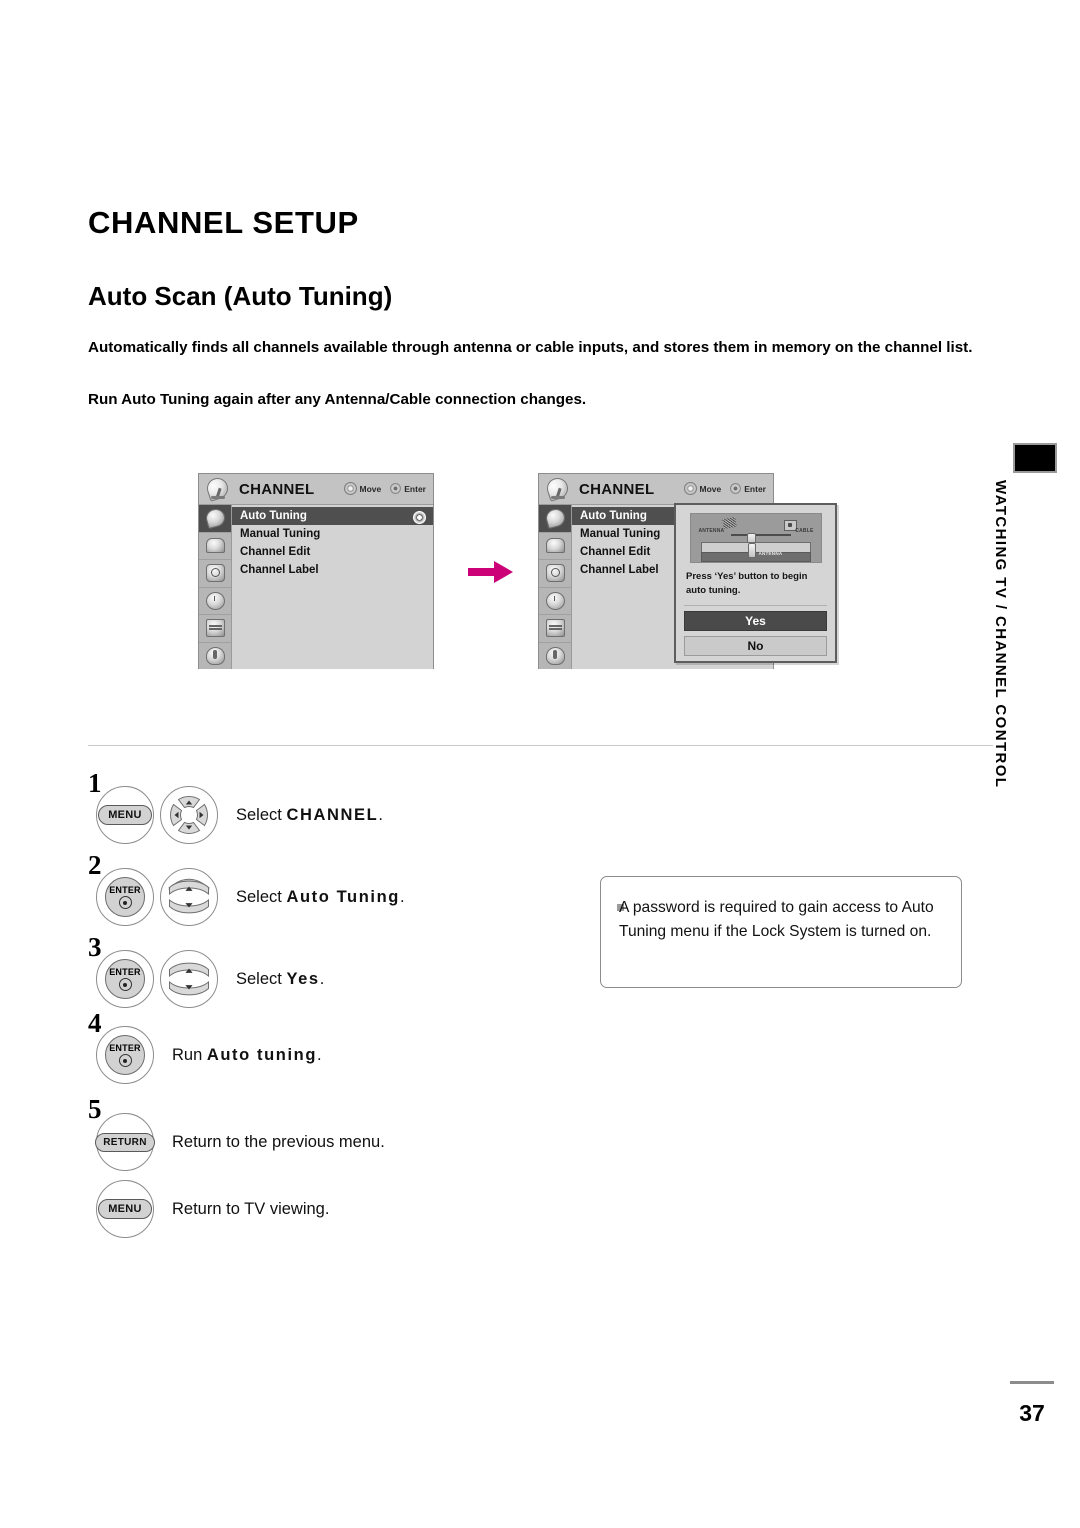 The width and height of the screenshot is (1080, 1528). Describe the element at coordinates (804, 531) in the screenshot. I see `cable-label: CABLE` at that location.